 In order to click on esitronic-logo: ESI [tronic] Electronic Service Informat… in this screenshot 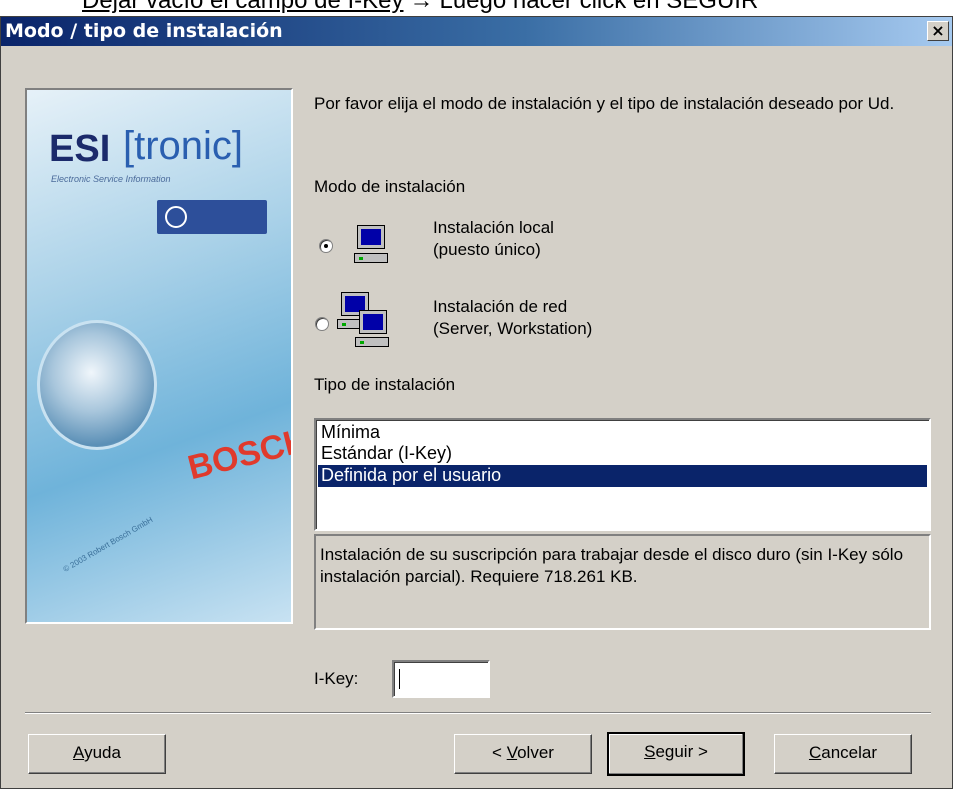, I will do `click(140, 149)`.